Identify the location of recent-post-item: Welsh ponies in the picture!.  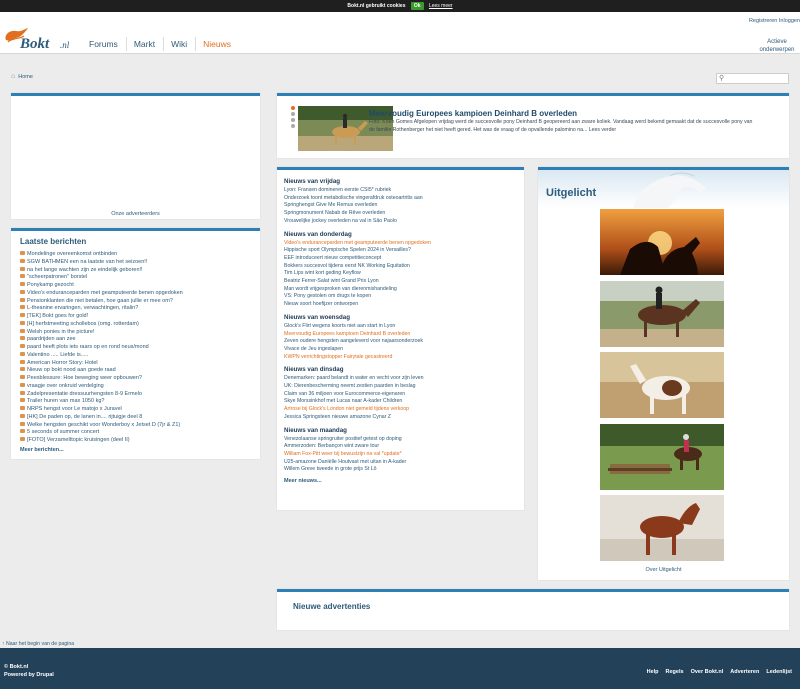
(101, 332).